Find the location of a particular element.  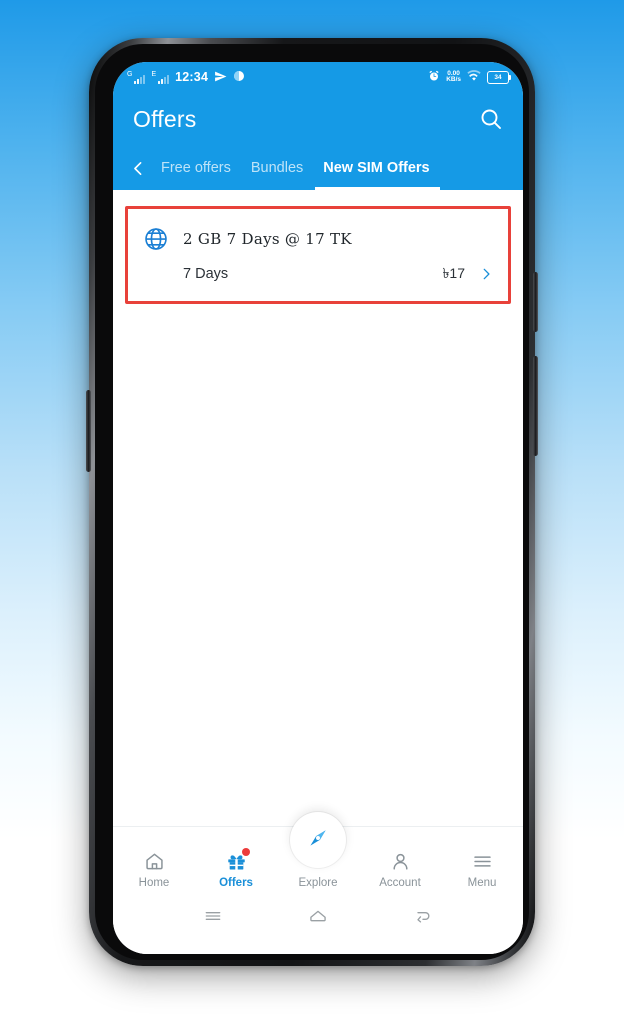

back-arrow-icon is located at coordinates (423, 916).